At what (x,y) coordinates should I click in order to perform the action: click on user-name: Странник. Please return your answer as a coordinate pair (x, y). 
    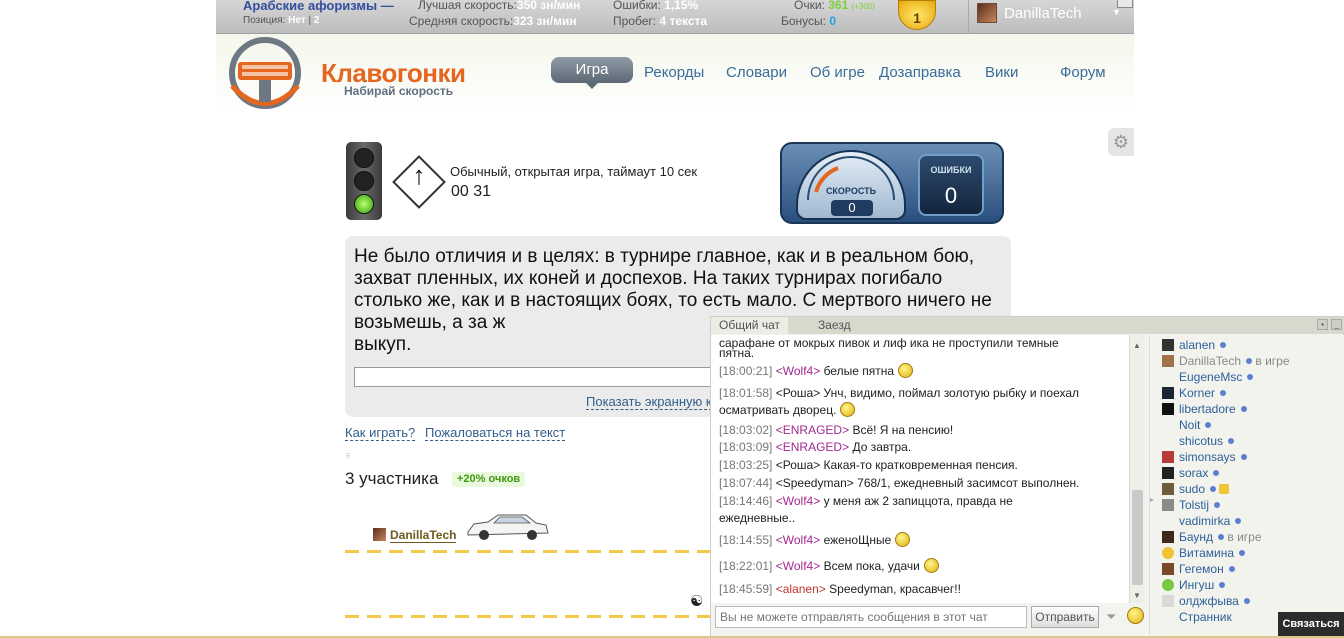
    Looking at the image, I should click on (1205, 617).